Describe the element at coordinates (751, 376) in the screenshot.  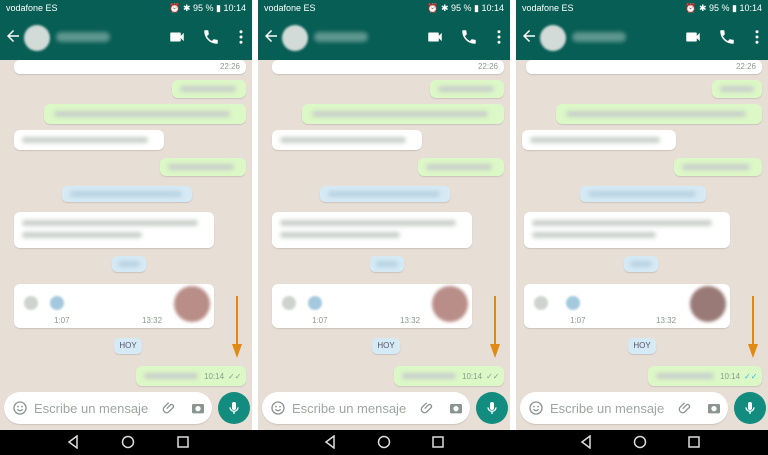
I see `read-receipt-ticks-blue: ✓✓` at that location.